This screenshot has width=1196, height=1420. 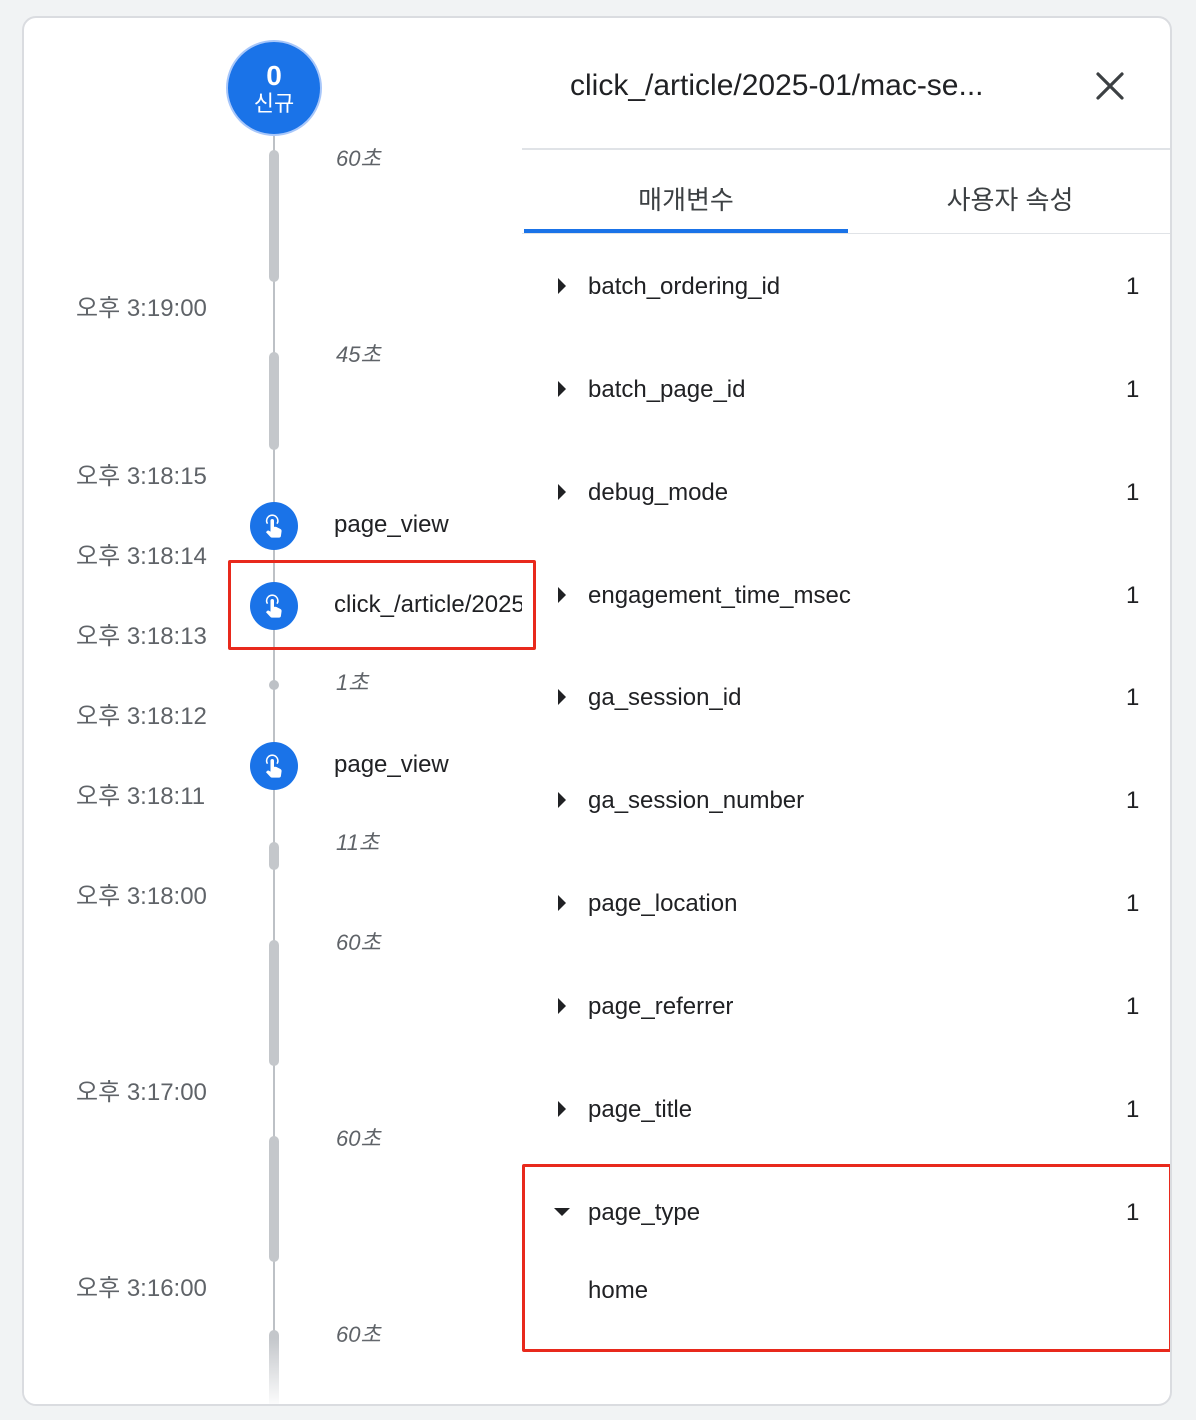 I want to click on time-label: 오후 3:18:11, so click(x=141, y=796).